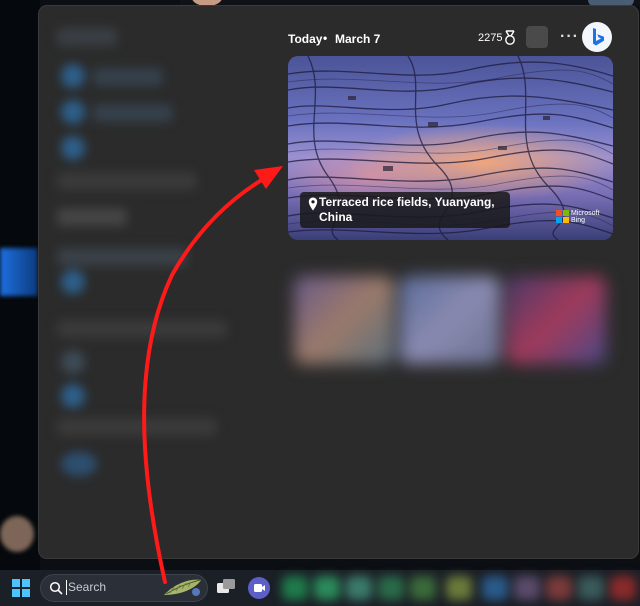  Describe the element at coordinates (358, 39) in the screenshot. I see `date-label: March 7` at that location.